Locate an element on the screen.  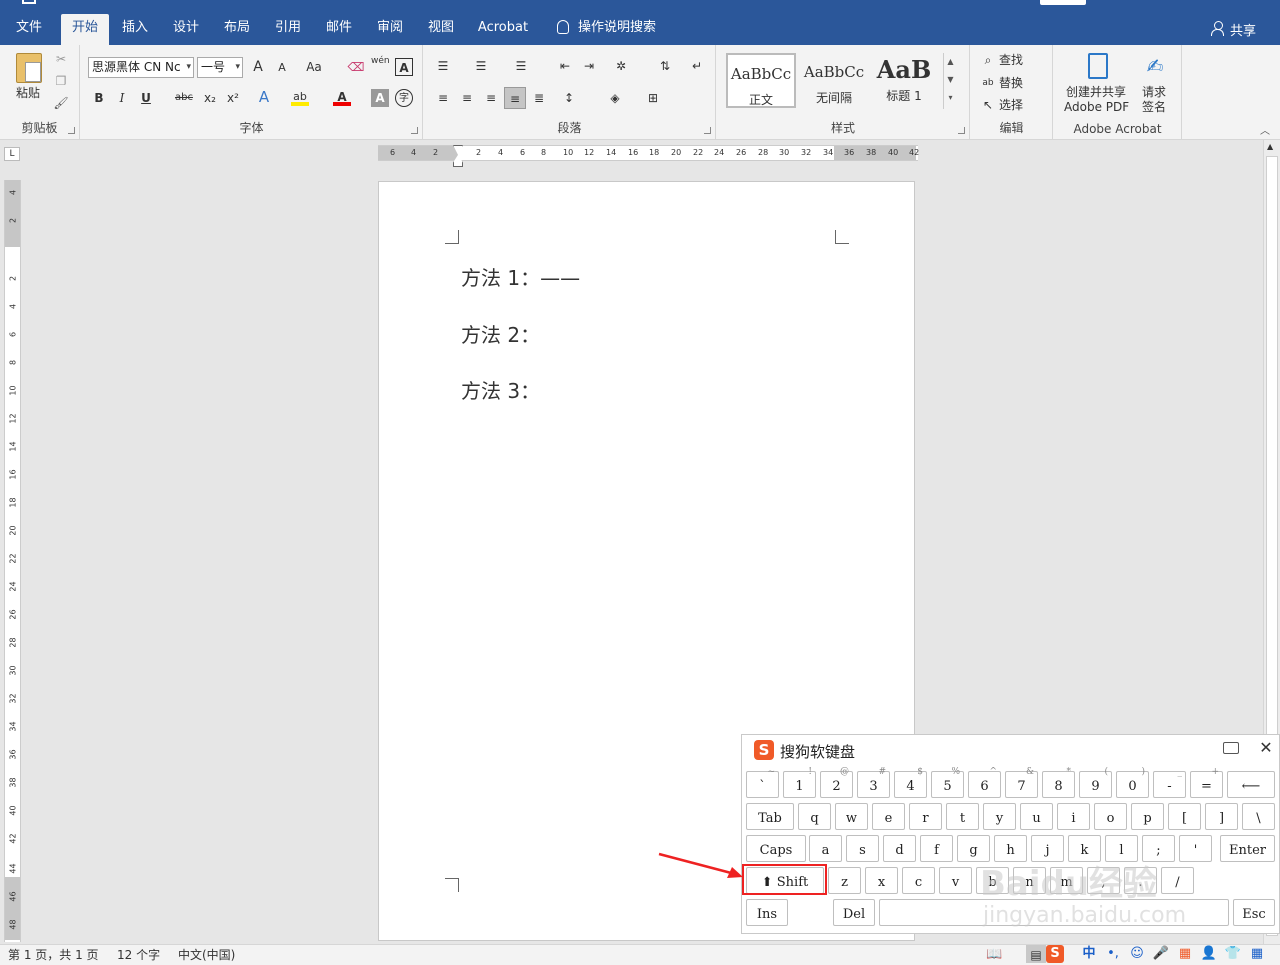
sort-icon: ⇅ is located at coordinates (665, 66).